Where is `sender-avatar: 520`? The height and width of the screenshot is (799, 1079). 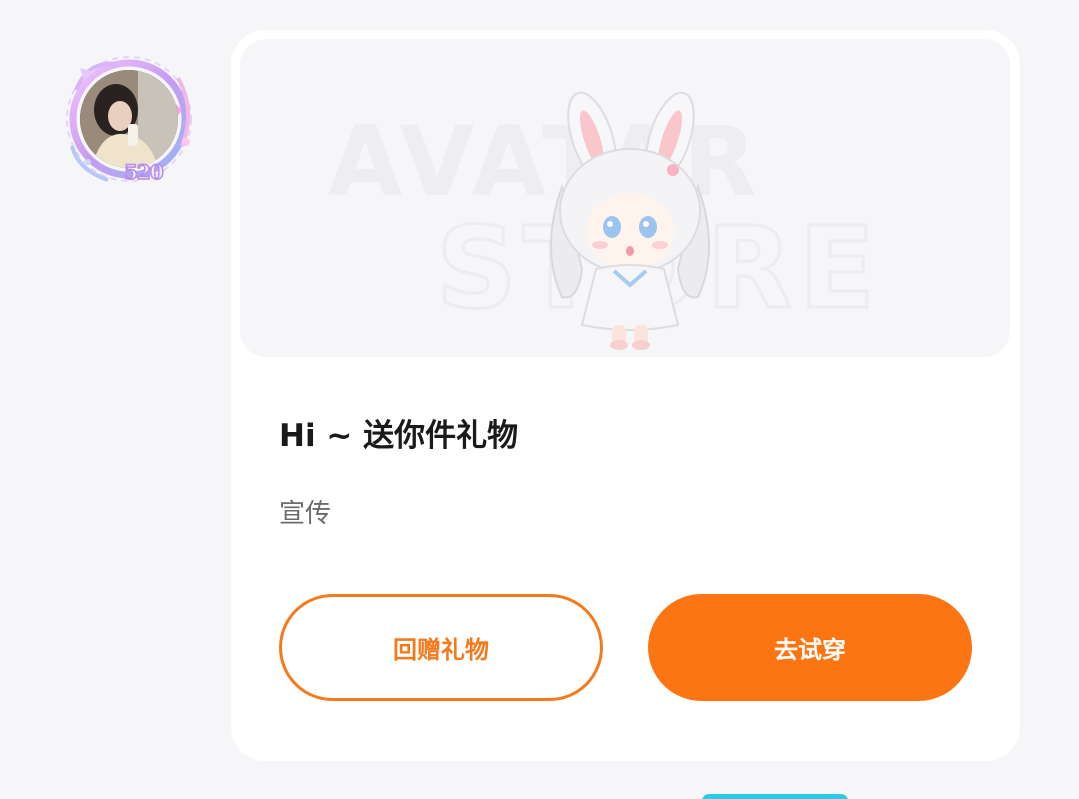
sender-avatar: 520 is located at coordinates (129, 121).